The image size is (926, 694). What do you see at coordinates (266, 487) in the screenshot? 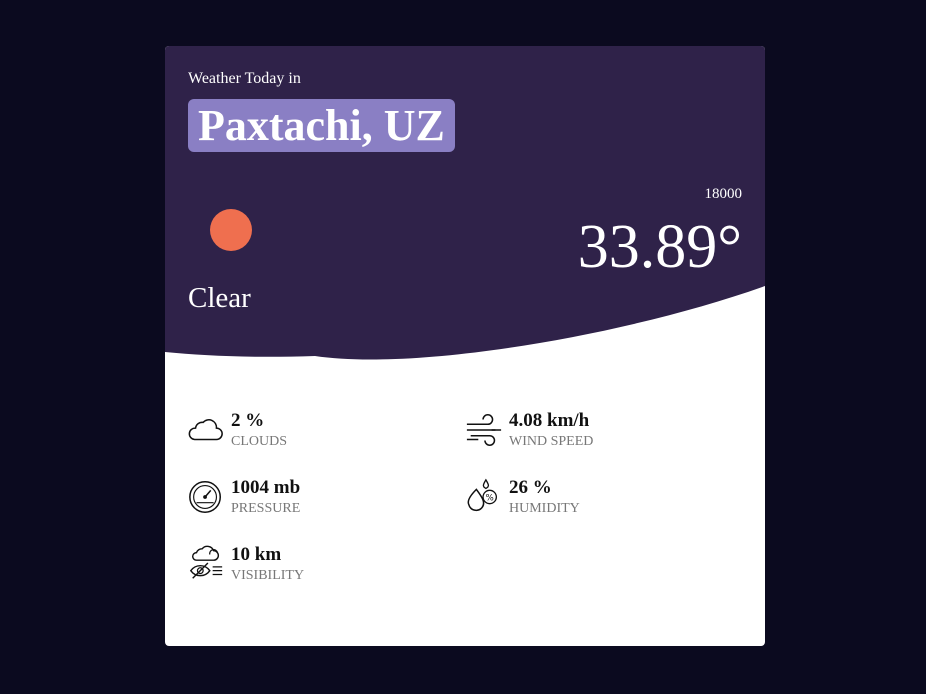
I see `pressure-value: 1004 mb` at bounding box center [266, 487].